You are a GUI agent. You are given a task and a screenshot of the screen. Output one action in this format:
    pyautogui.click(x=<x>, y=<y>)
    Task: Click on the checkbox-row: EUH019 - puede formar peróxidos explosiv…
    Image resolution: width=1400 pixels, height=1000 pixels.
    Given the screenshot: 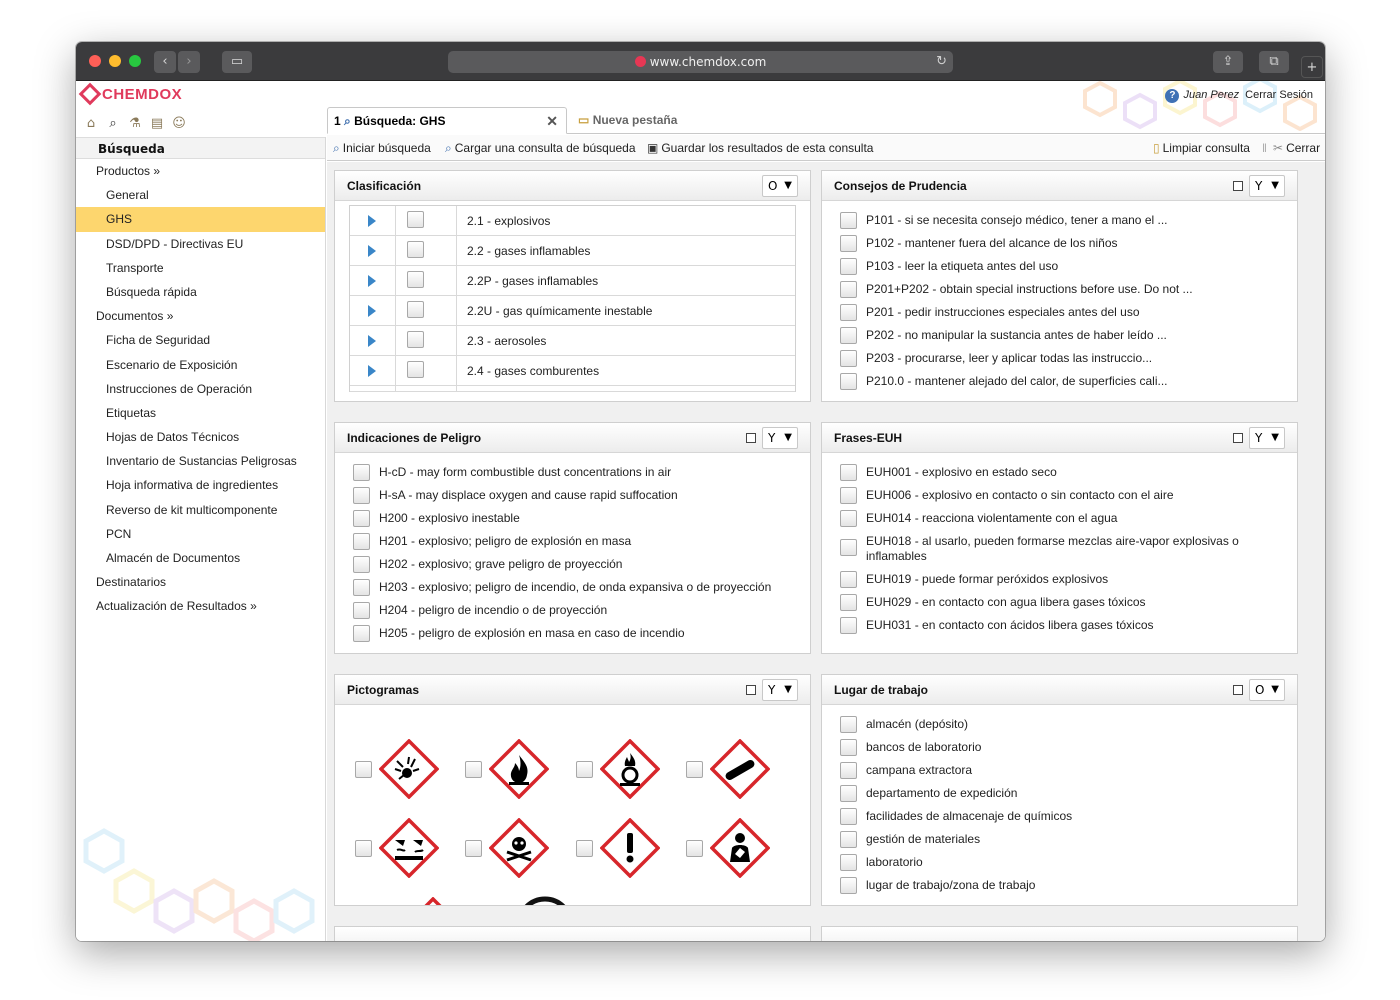 What is the action you would take?
    pyautogui.click(x=1068, y=579)
    